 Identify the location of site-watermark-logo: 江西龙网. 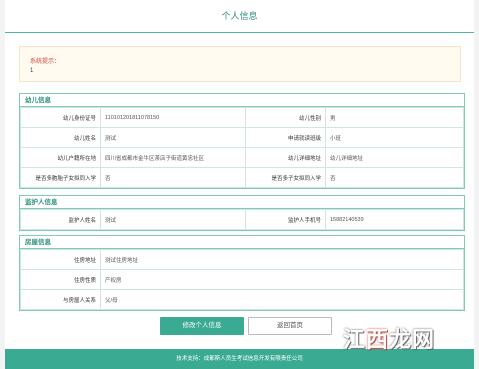
(389, 338).